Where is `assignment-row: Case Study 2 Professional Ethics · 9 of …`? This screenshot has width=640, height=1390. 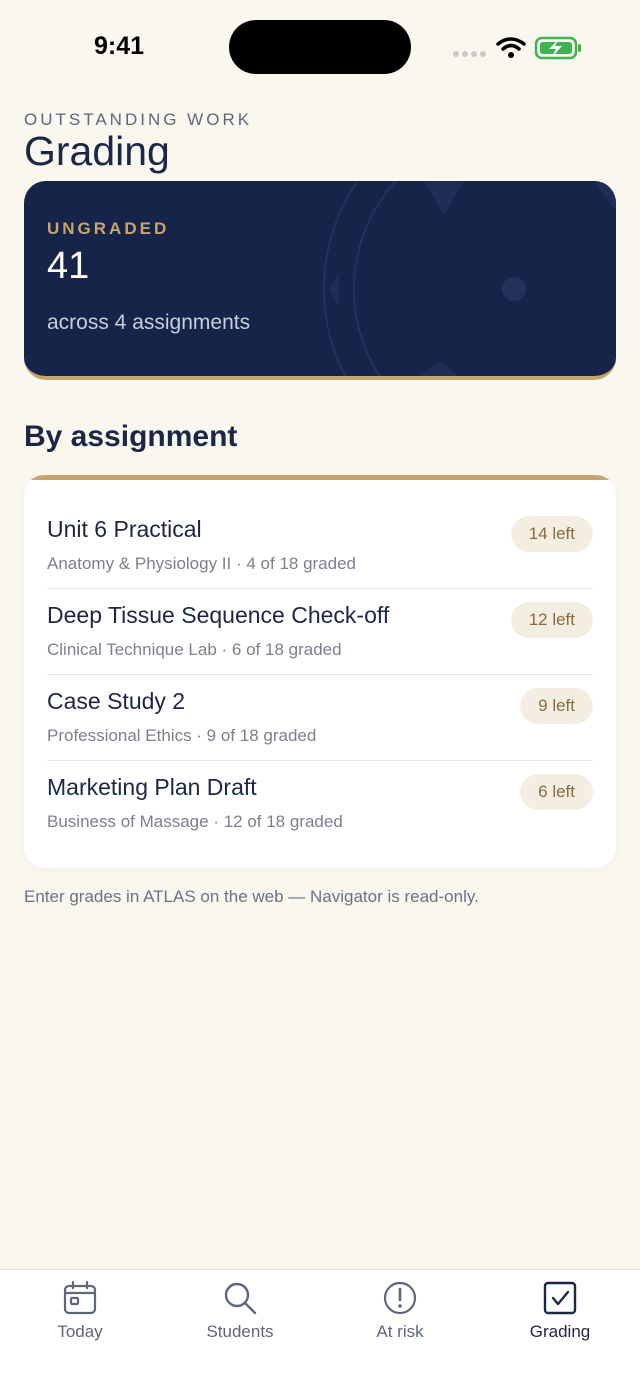
assignment-row: Case Study 2 Professional Ethics · 9 of … is located at coordinates (320, 718).